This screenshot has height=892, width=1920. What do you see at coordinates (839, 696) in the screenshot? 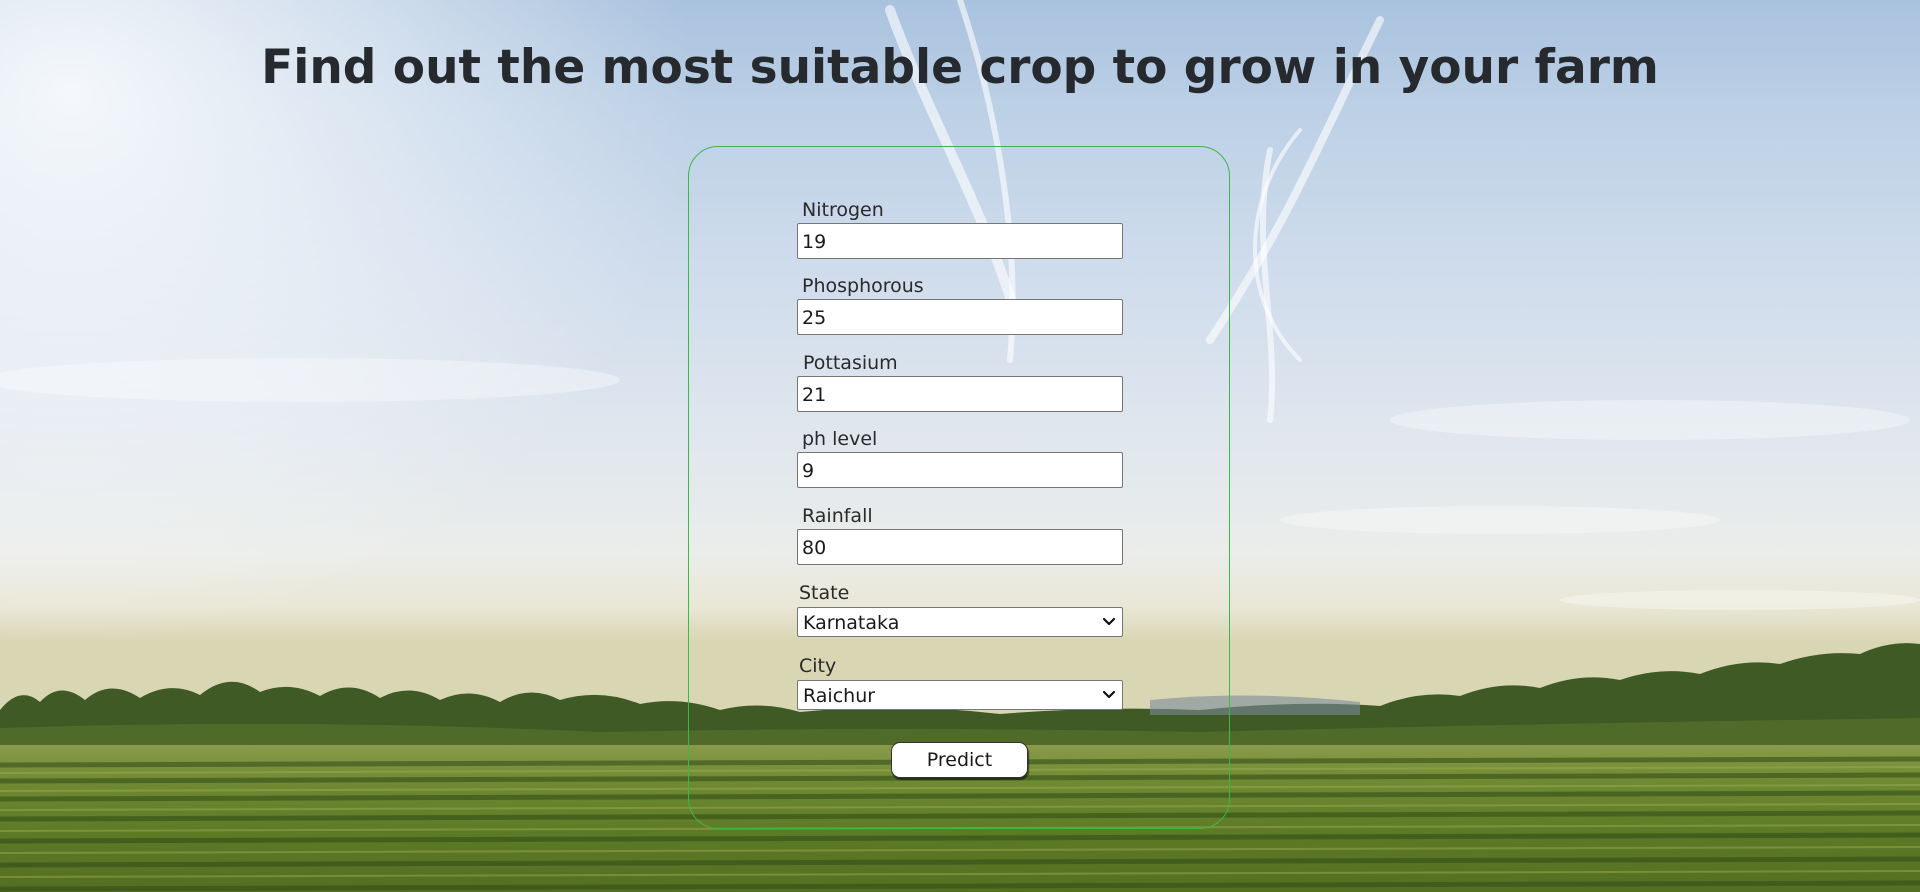
I see `city-selected-value: Raichur` at bounding box center [839, 696].